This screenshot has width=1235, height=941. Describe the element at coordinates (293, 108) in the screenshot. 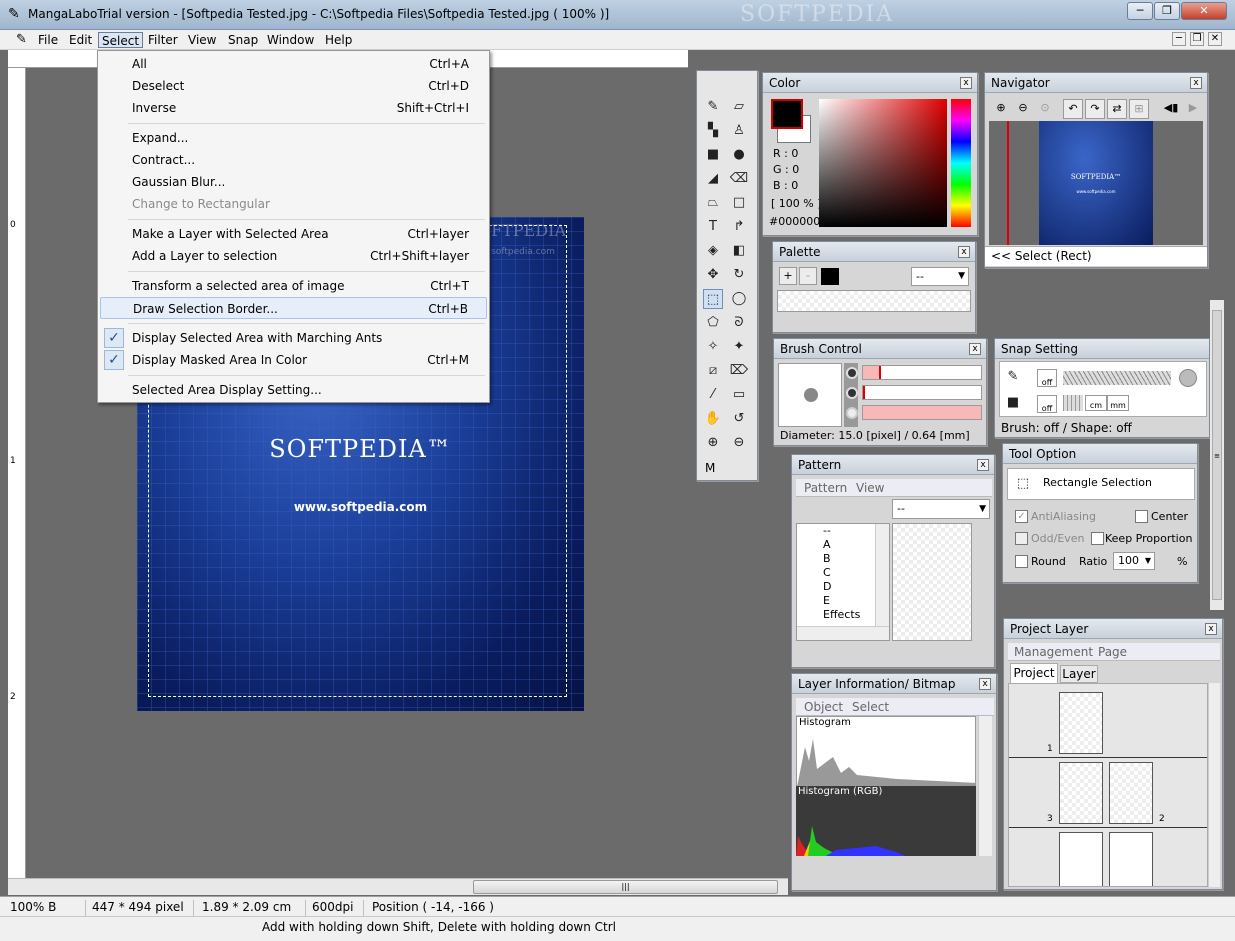

I see `menu-item-inverse: Inverse Shift+Ctrl+I` at that location.